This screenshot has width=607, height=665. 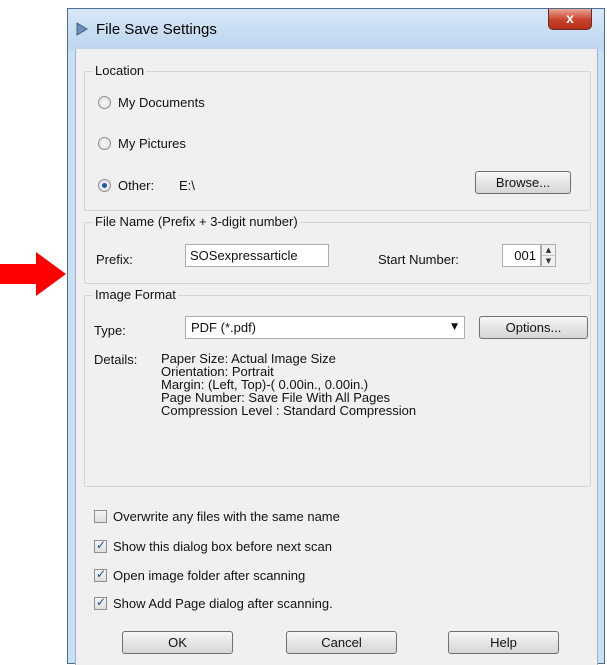 I want to click on radio-my-documents: My Documents, so click(x=151, y=102).